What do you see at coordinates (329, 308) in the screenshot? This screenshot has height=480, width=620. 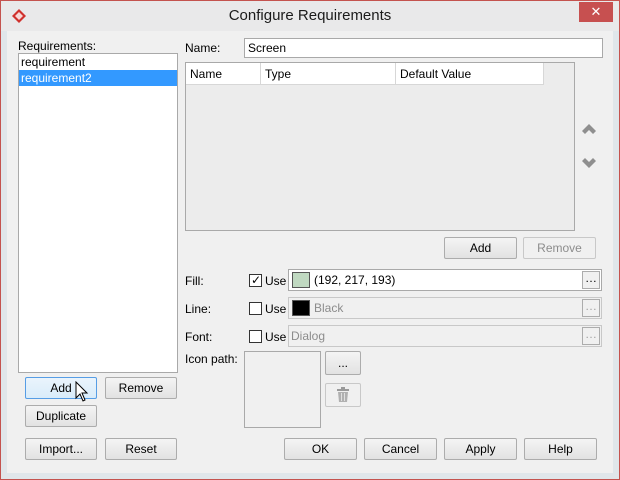 I see `line-color-value: Black` at bounding box center [329, 308].